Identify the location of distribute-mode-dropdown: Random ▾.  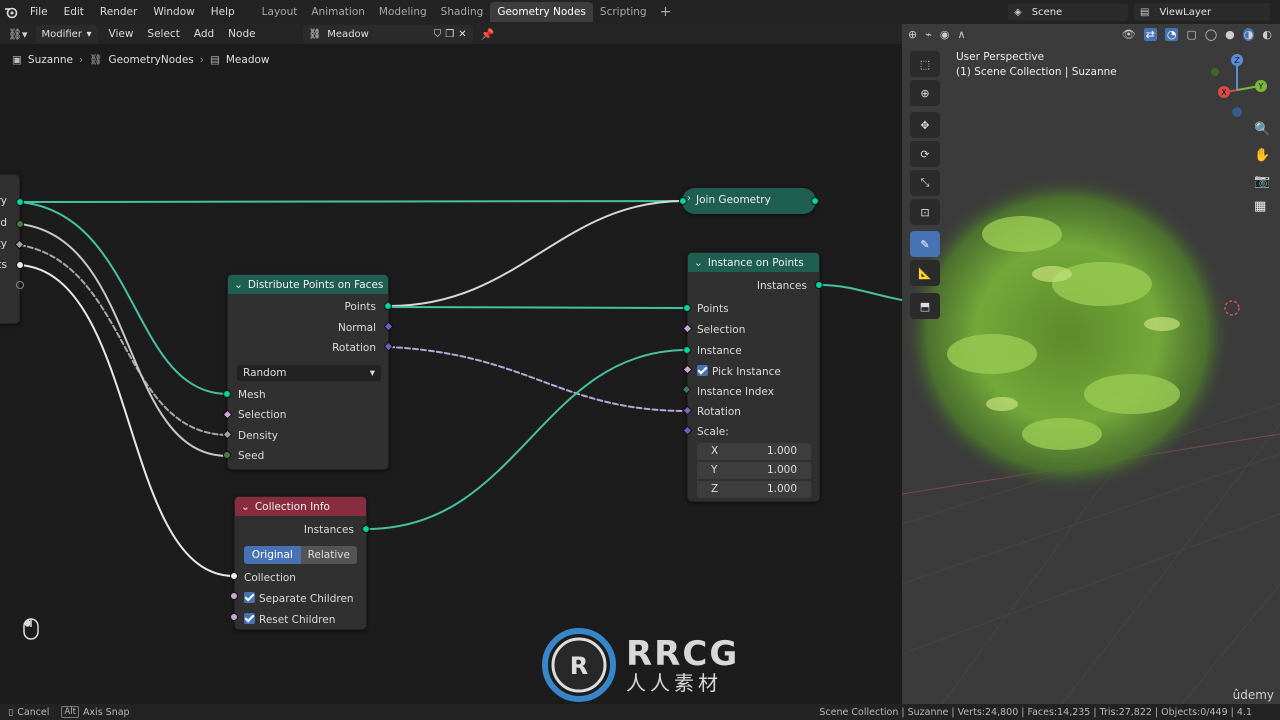
(309, 373).